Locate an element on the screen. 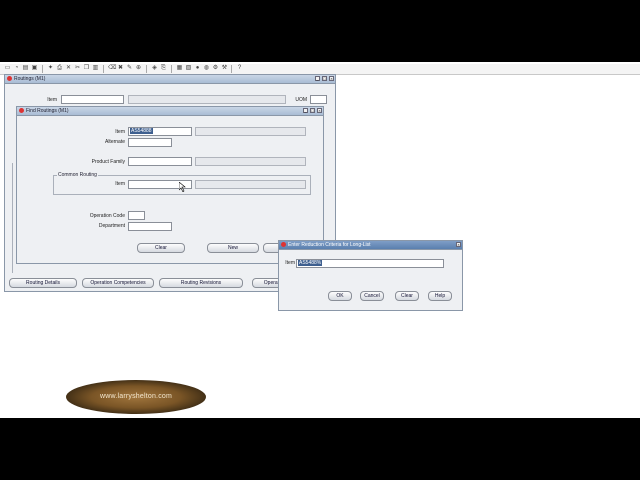 The image size is (640, 480). find-icon: ◔ is located at coordinates (16, 68).